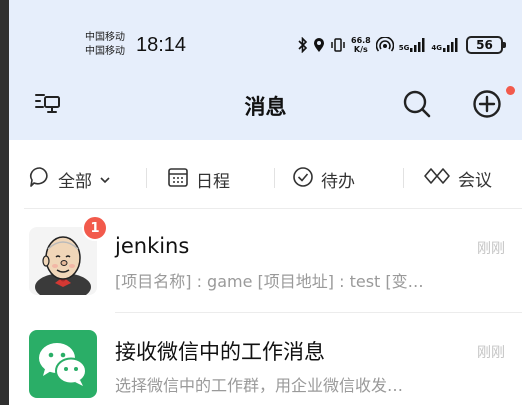 Image resolution: width=522 pixels, height=405 pixels. I want to click on filter-all: 全部, so click(70, 179).